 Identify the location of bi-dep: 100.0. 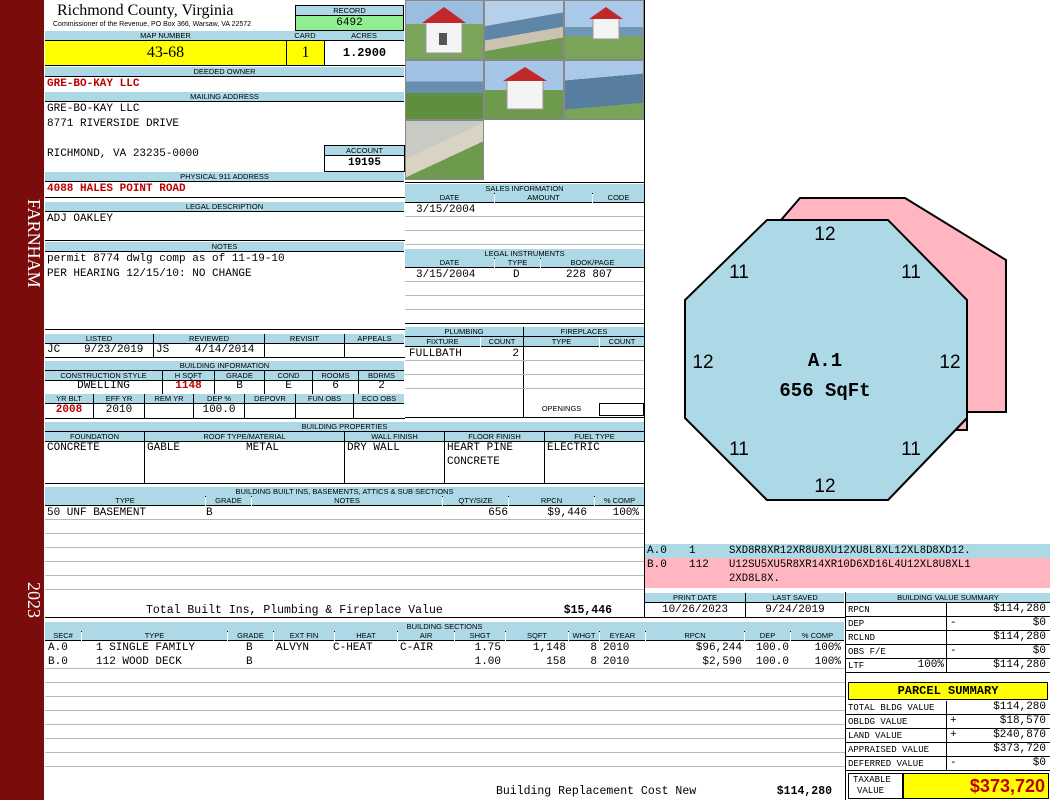
(219, 410).